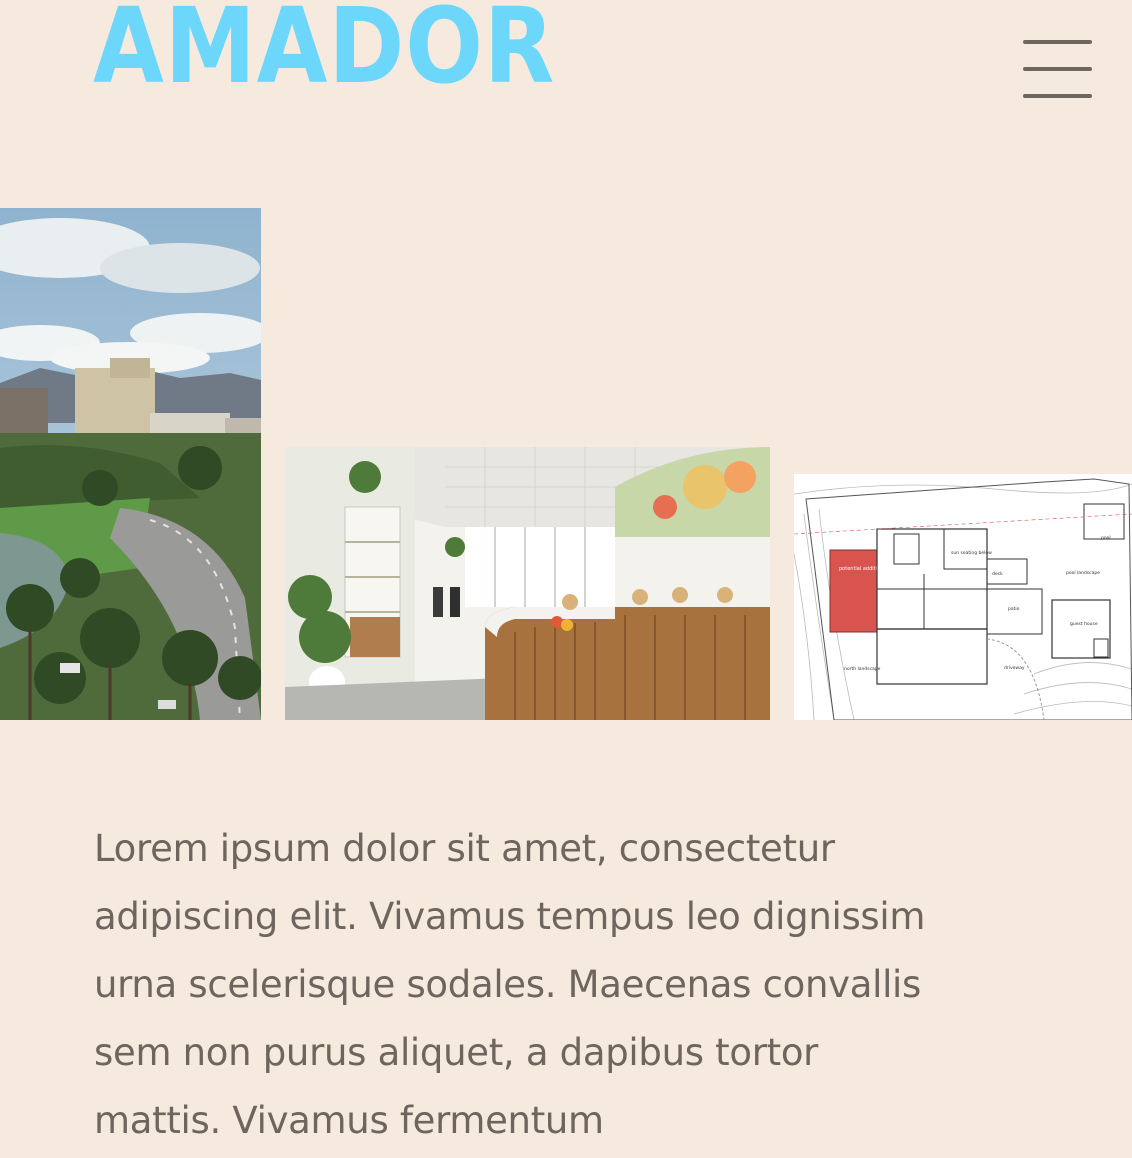 The image size is (1132, 1158). I want to click on label-sun-seating: sun seating below, so click(971, 553).